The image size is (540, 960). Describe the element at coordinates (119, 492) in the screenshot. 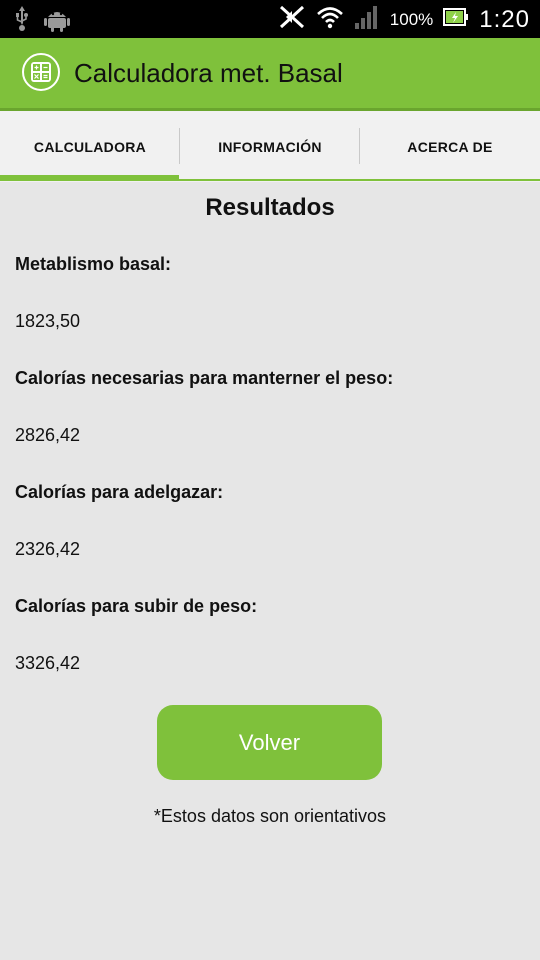

I see `result-label-lose: Calorías para adelgazar:` at that location.